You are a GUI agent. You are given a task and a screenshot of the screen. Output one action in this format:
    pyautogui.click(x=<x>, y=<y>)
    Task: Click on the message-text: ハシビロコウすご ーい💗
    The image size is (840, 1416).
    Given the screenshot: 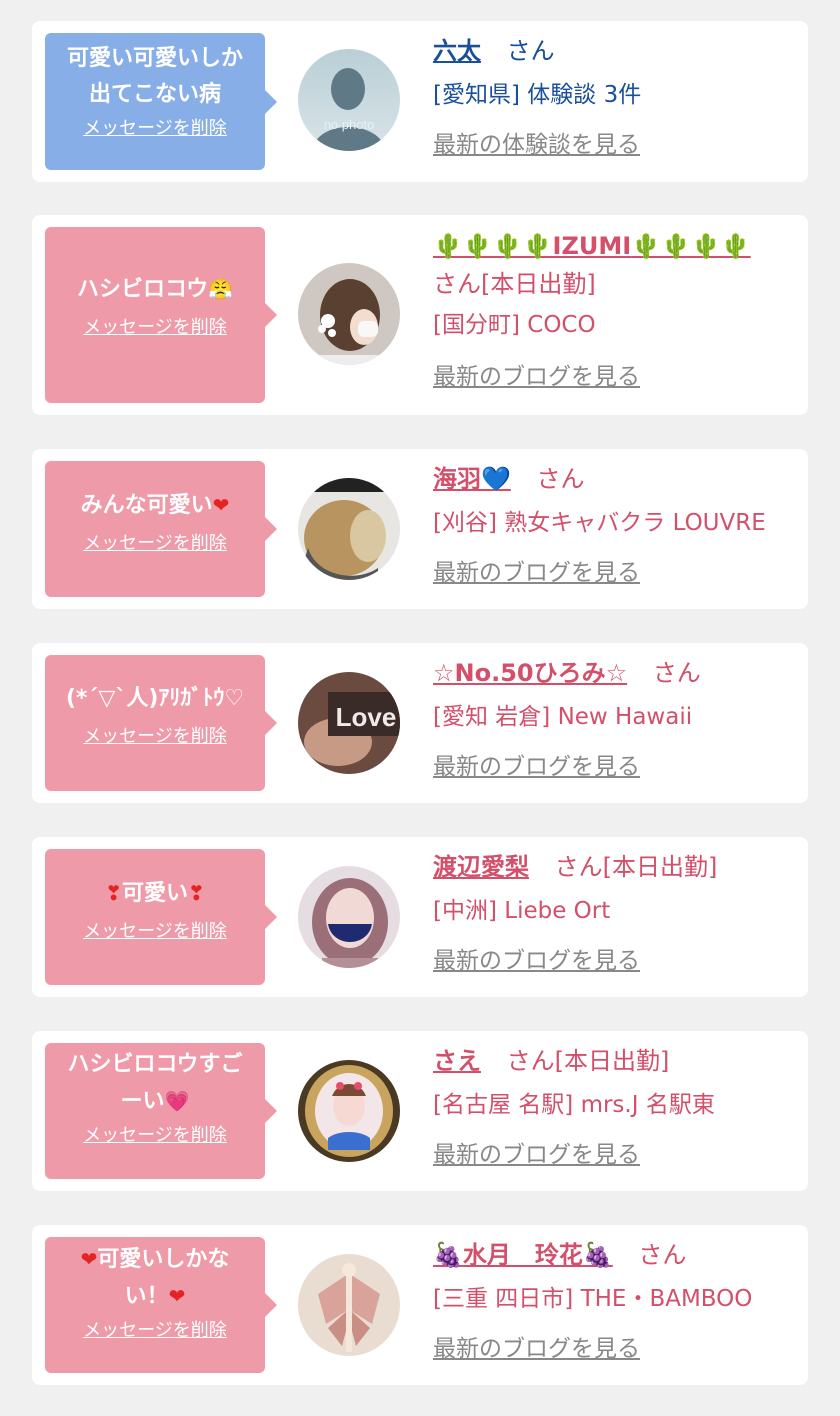 What is the action you would take?
    pyautogui.click(x=155, y=1083)
    